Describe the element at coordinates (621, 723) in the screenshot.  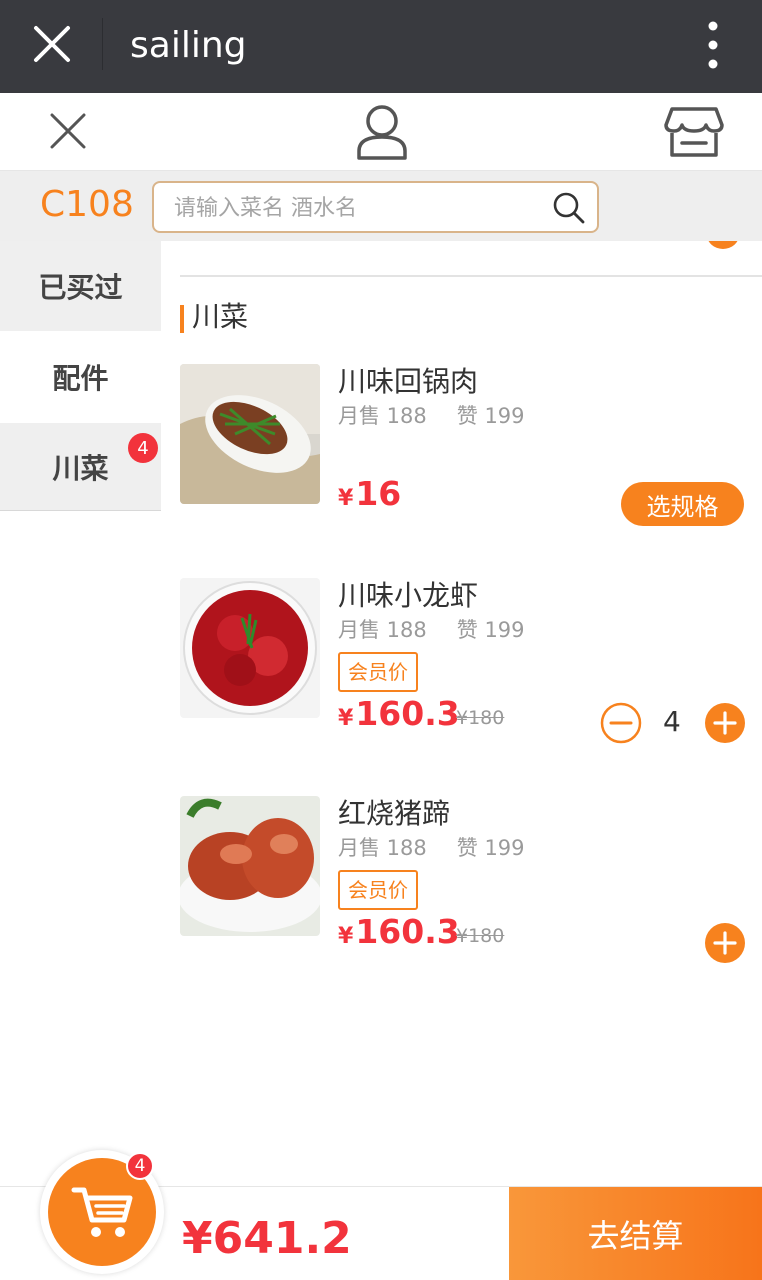
I see `minus-icon` at that location.